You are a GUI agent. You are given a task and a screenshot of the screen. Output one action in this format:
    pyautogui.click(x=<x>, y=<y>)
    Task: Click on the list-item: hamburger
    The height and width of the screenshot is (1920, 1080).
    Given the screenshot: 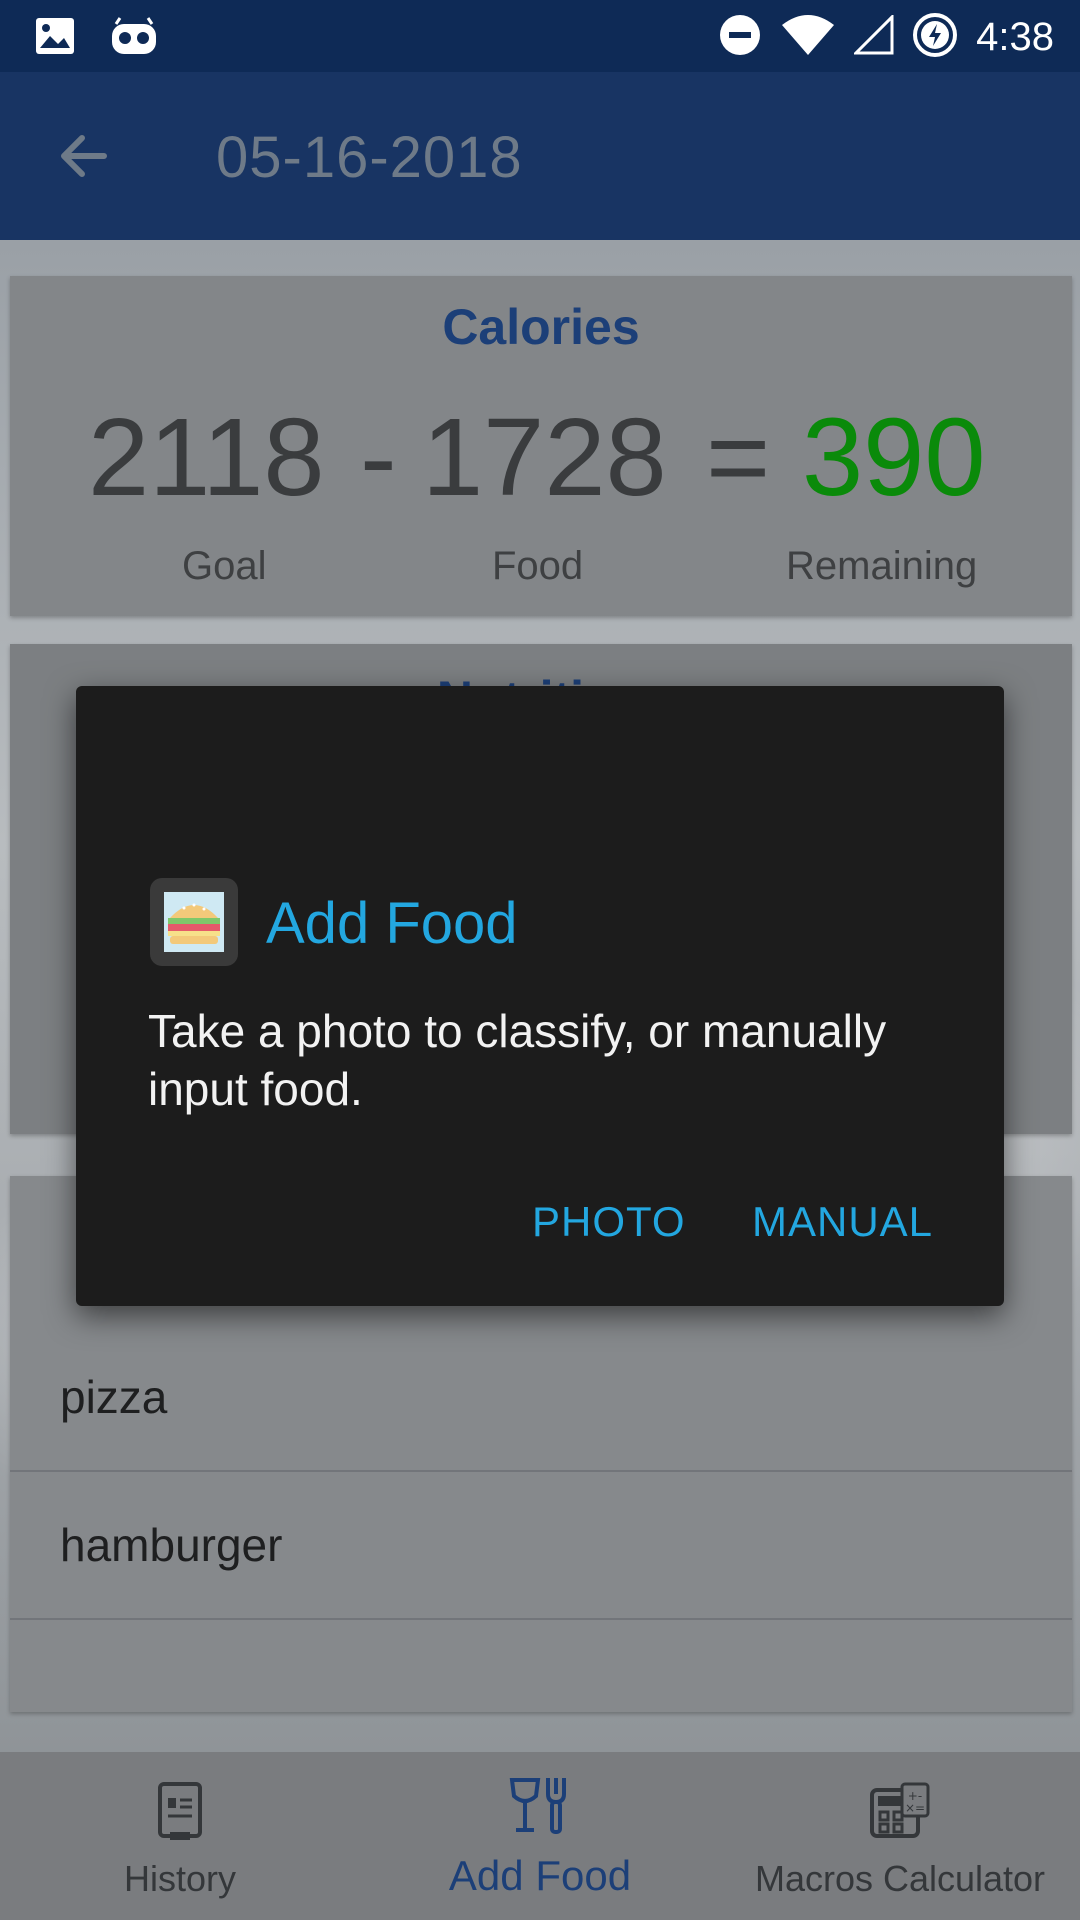 What is the action you would take?
    pyautogui.click(x=541, y=1547)
    